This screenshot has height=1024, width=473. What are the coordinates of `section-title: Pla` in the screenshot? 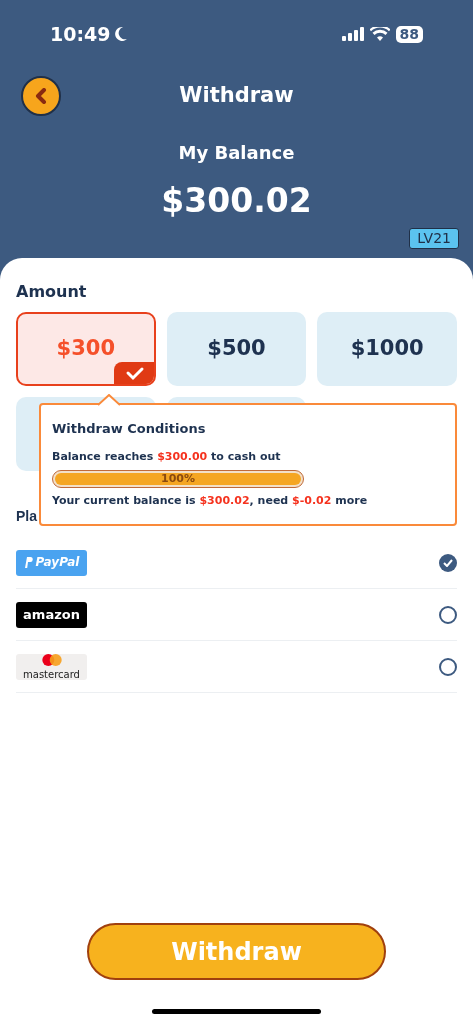 It's located at (26, 516).